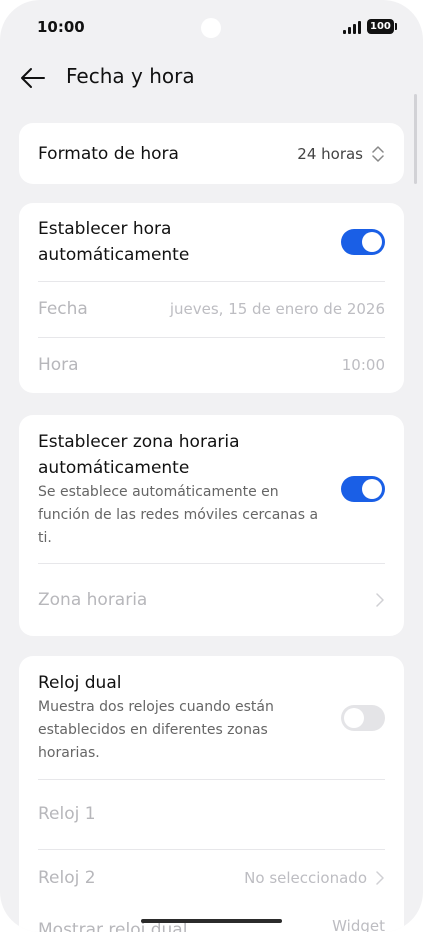 Image resolution: width=423 pixels, height=932 pixels. What do you see at coordinates (211, 921) in the screenshot?
I see `home-indicator` at bounding box center [211, 921].